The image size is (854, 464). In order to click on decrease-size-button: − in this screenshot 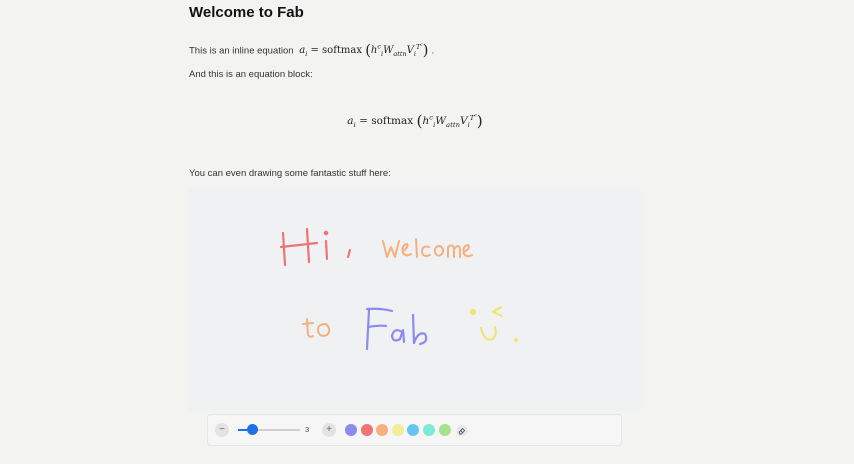, I will do `click(222, 430)`.